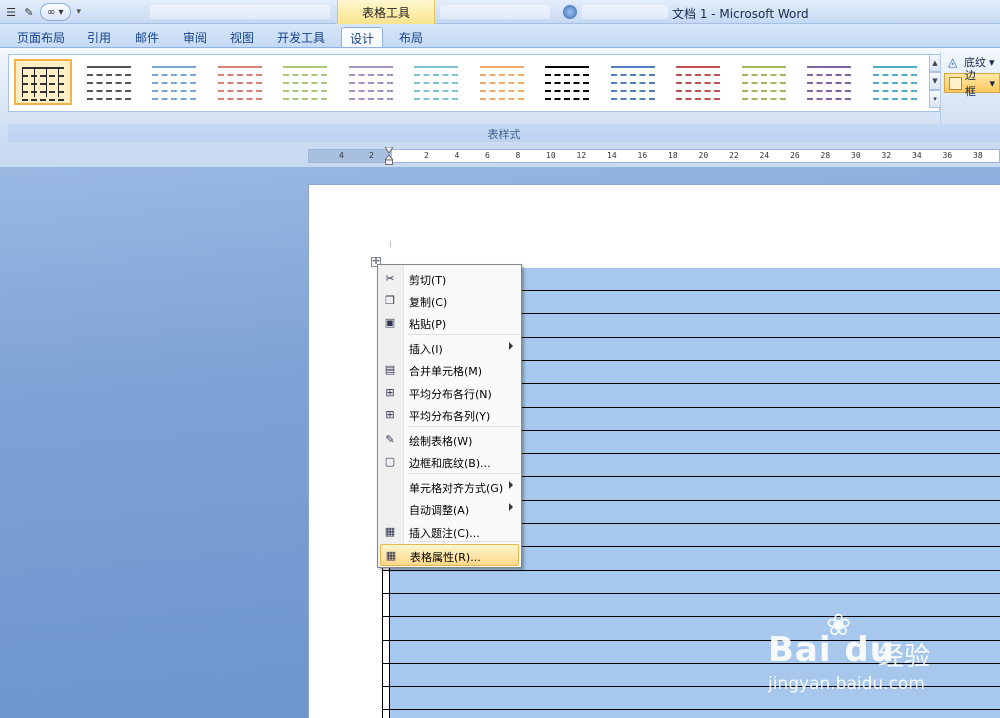  I want to click on qat-more-icon: ▾, so click(79, 12).